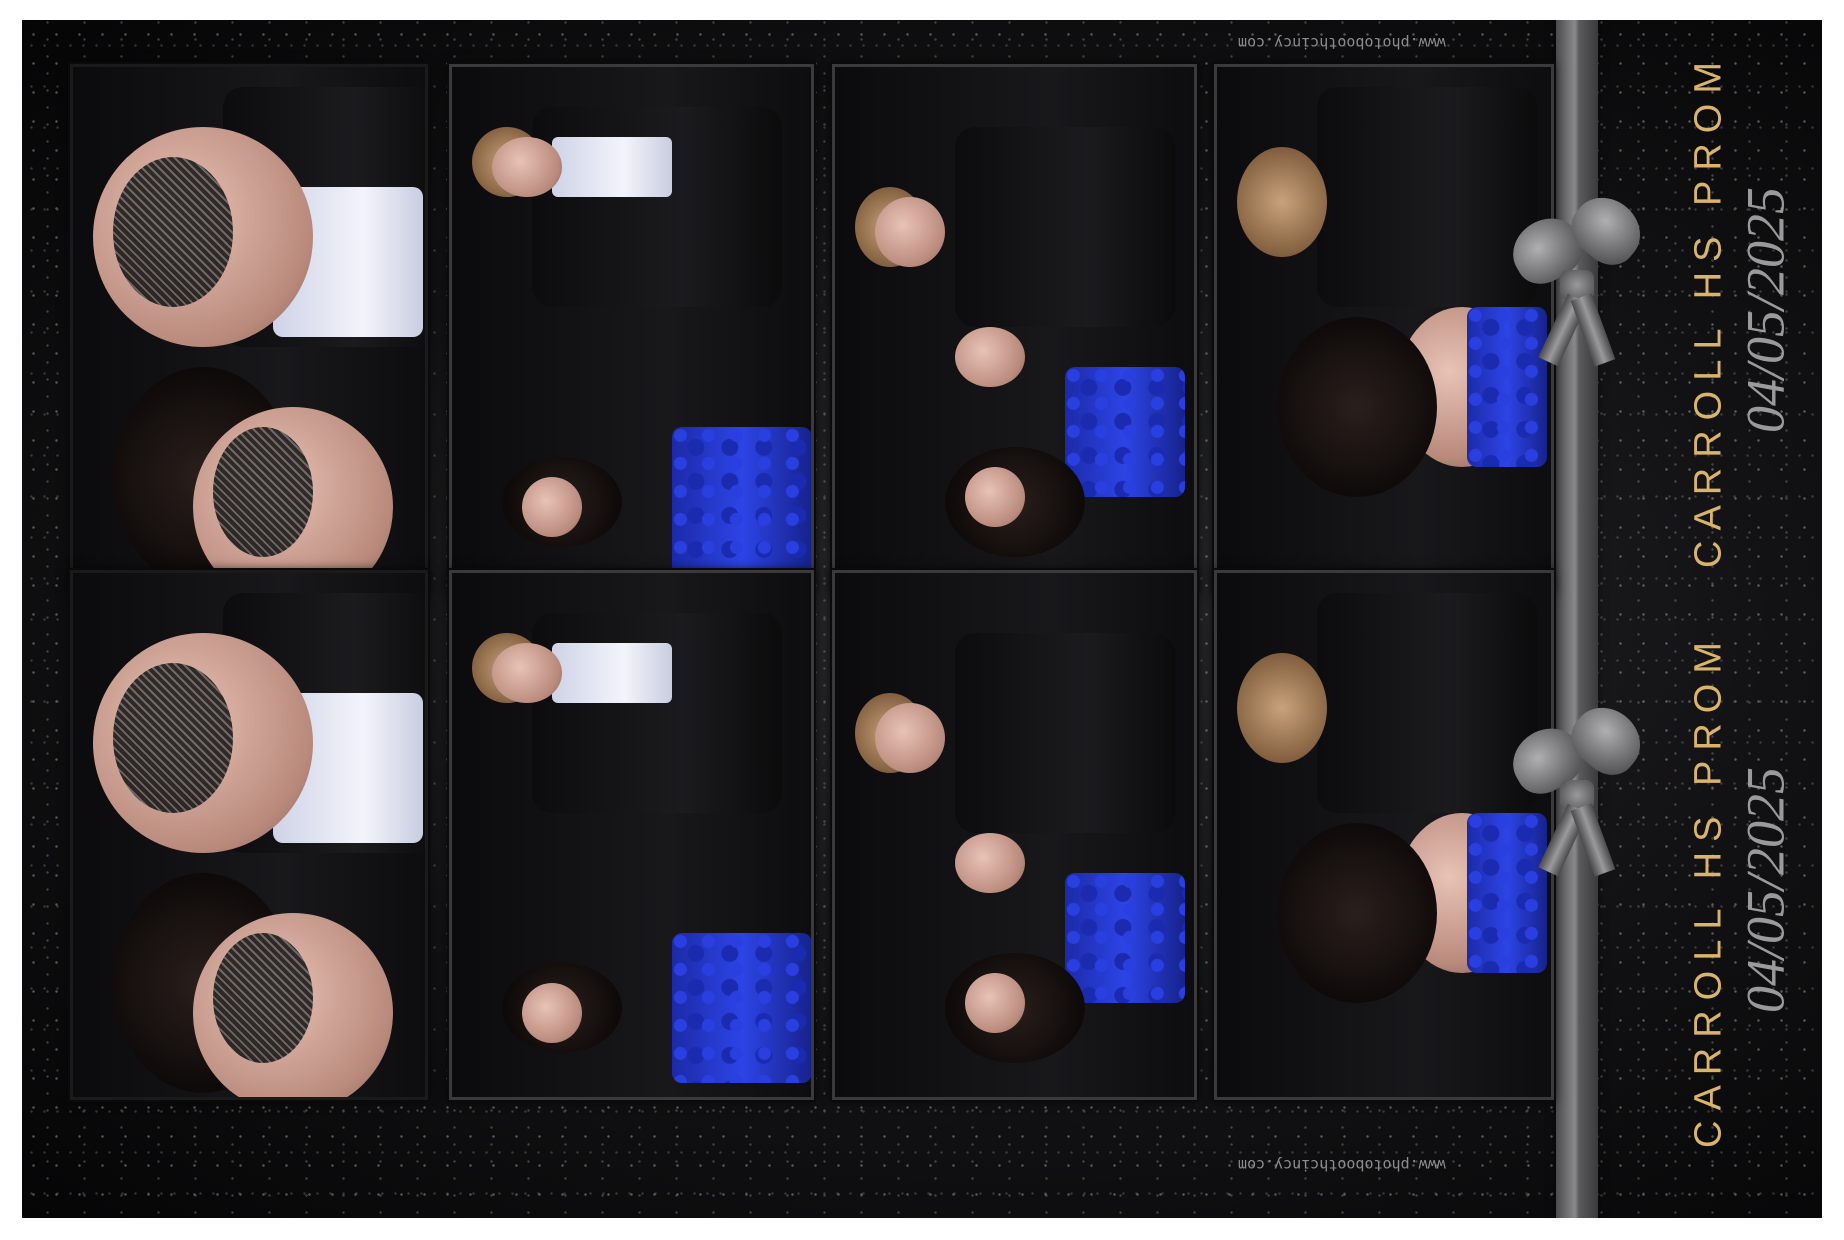 The image size is (1844, 1240). I want to click on title-block-bottom: CARROLL HS PROM 04/05/2025, so click(1742, 890).